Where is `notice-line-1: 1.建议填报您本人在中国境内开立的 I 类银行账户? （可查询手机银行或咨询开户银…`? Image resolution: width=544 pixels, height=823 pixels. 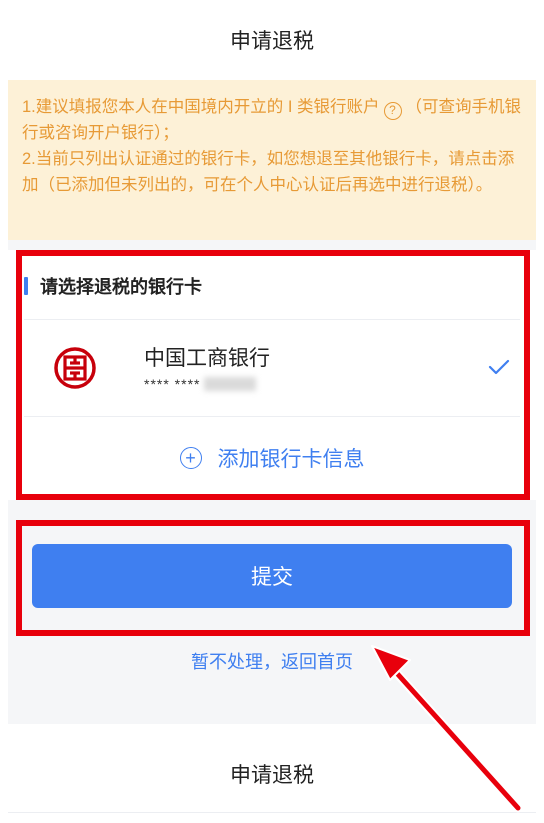 notice-line-1: 1.建议填报您本人在中国境内开立的 I 类银行账户? （可查询手机银行或咨询开户银… is located at coordinates (272, 120).